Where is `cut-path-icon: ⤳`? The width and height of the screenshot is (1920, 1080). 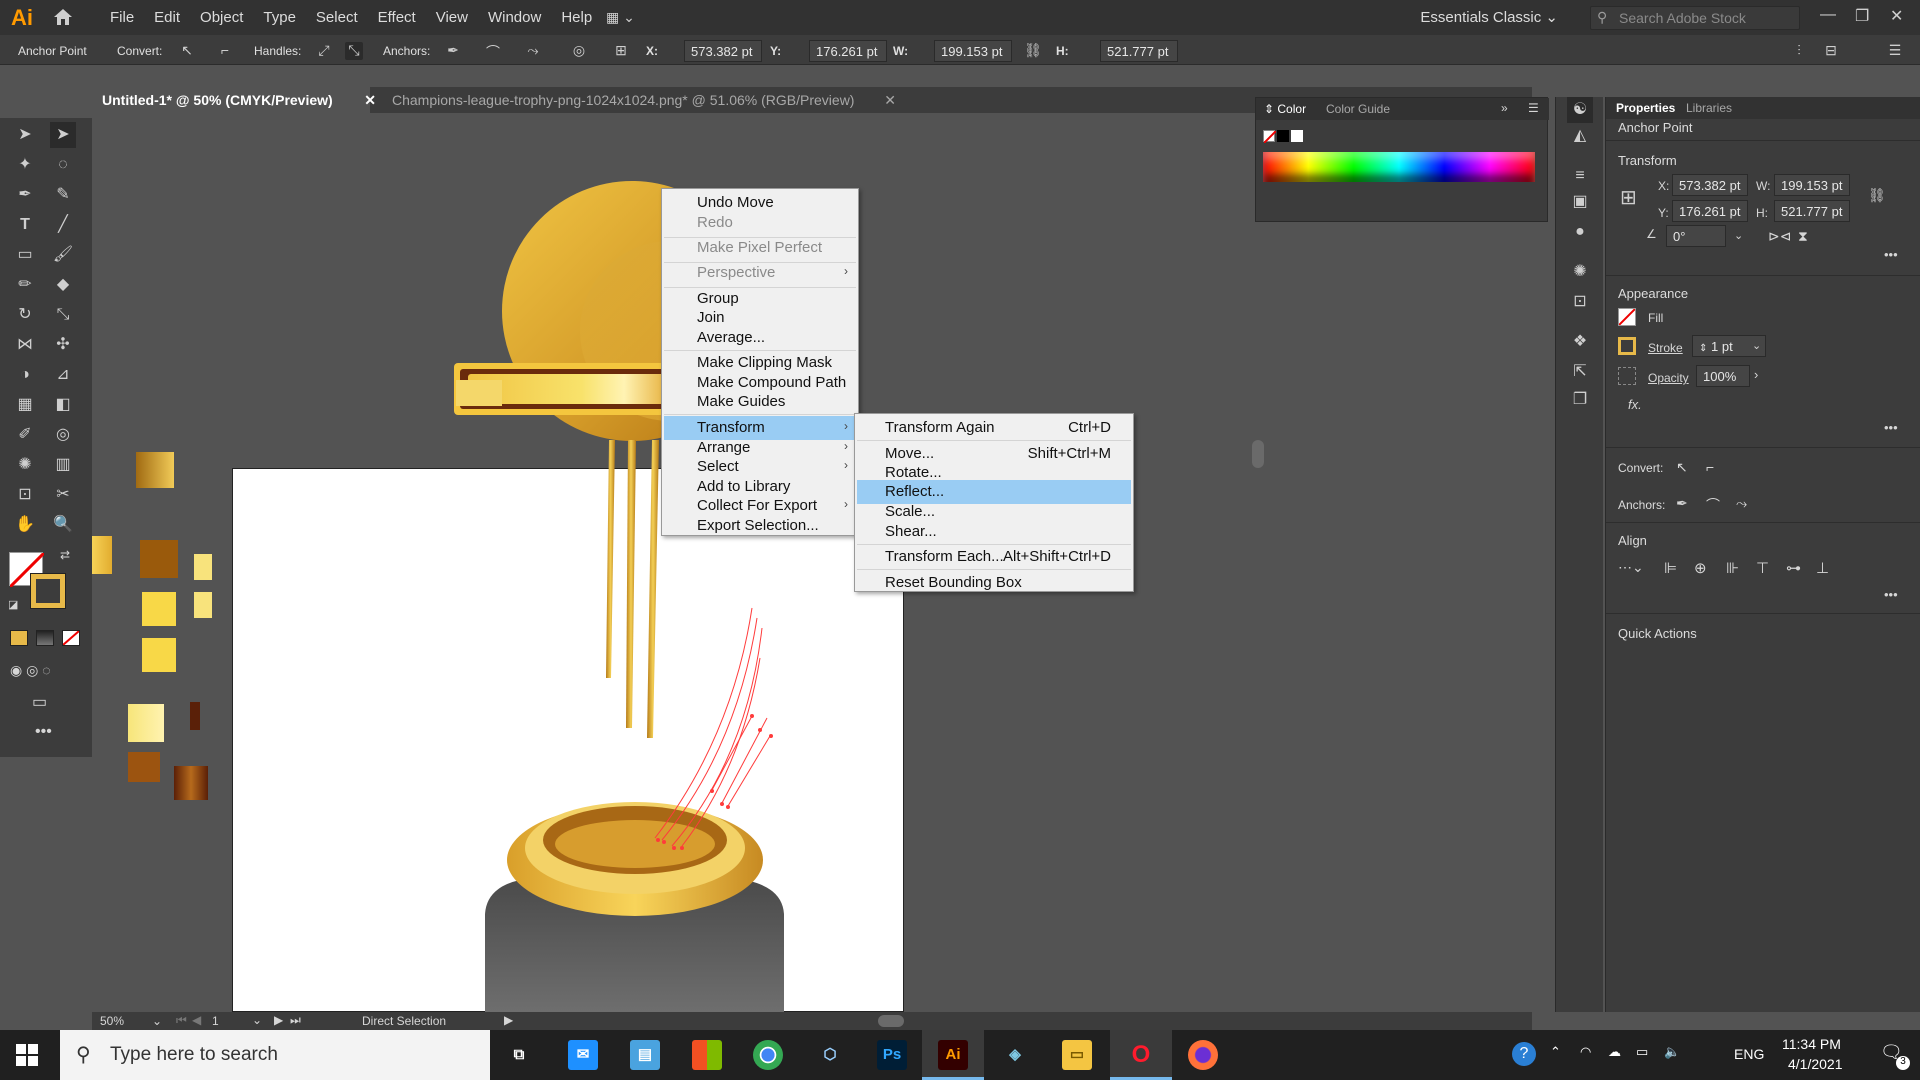
cut-path-icon: ⤳ is located at coordinates (533, 51).